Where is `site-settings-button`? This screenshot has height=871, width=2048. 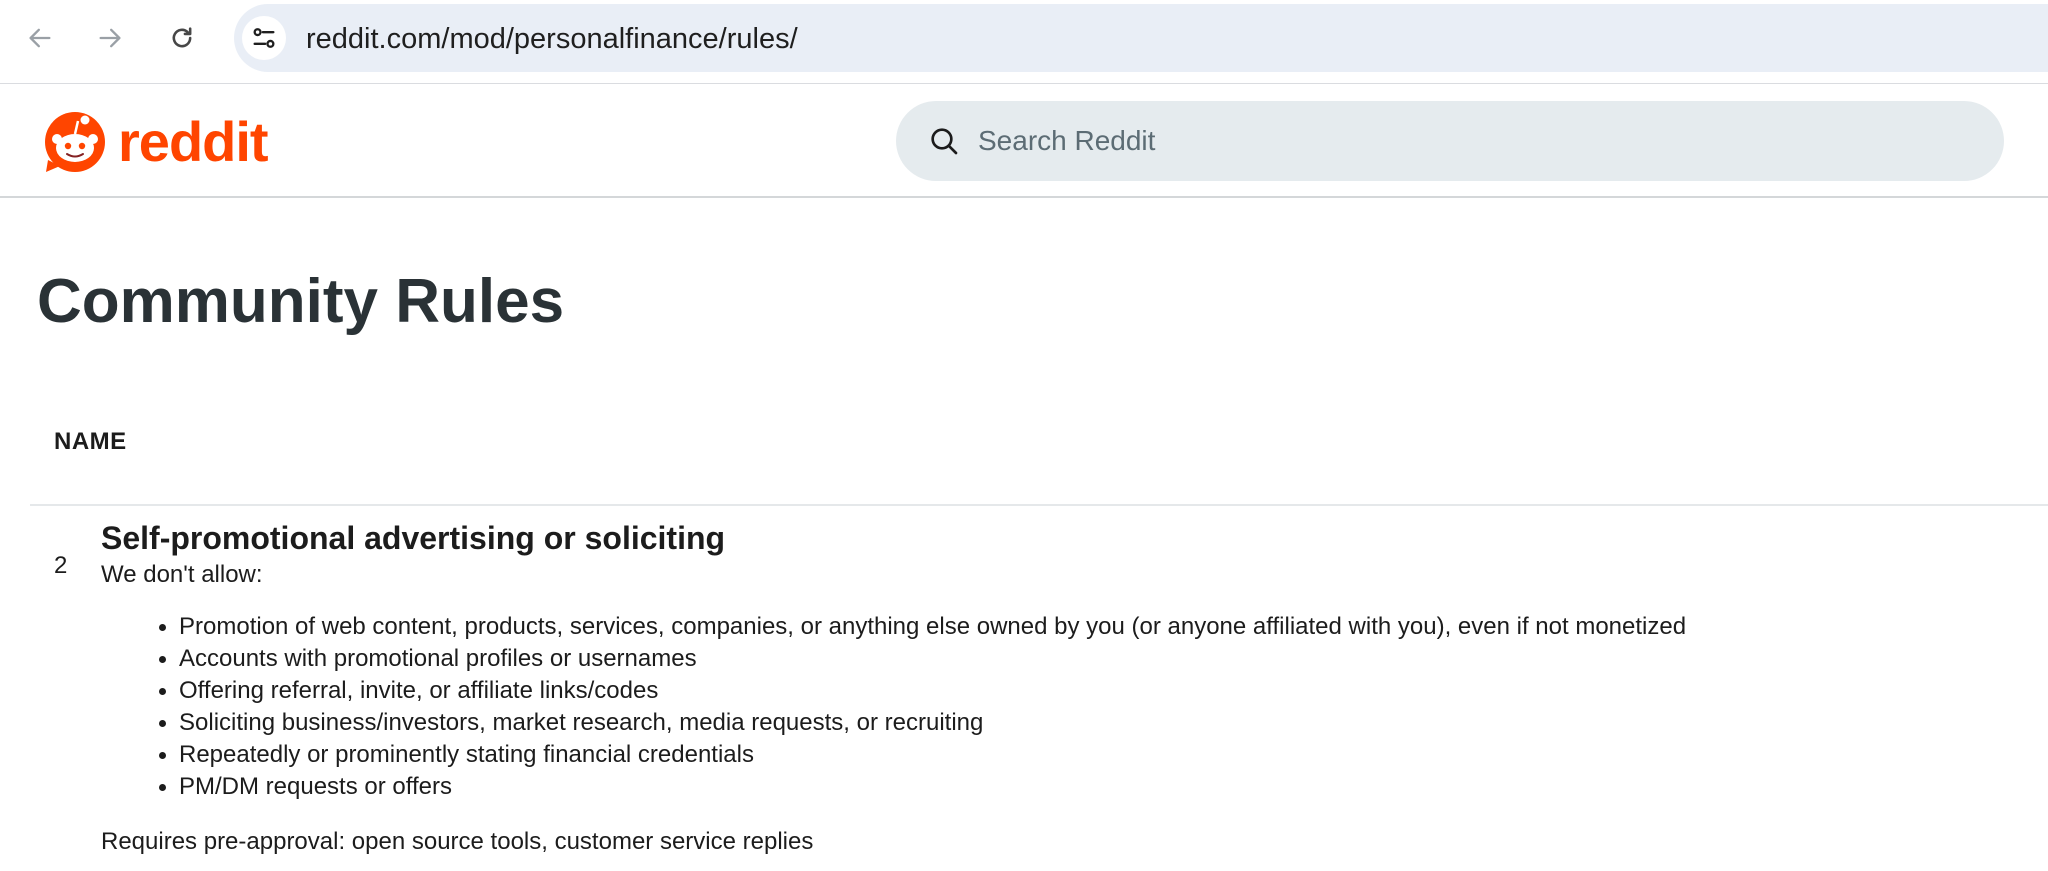 site-settings-button is located at coordinates (264, 38).